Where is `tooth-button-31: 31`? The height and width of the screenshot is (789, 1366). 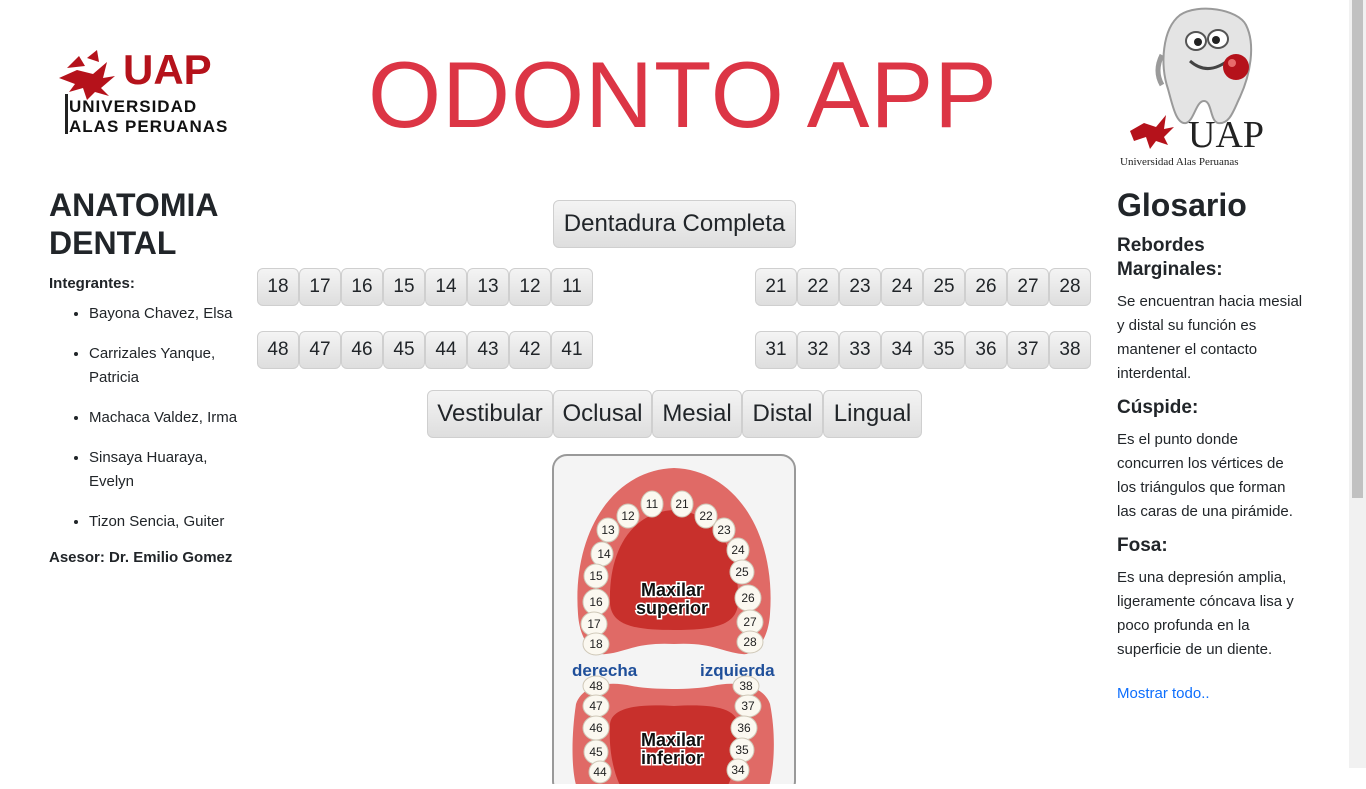
tooth-button-31: 31 is located at coordinates (776, 350).